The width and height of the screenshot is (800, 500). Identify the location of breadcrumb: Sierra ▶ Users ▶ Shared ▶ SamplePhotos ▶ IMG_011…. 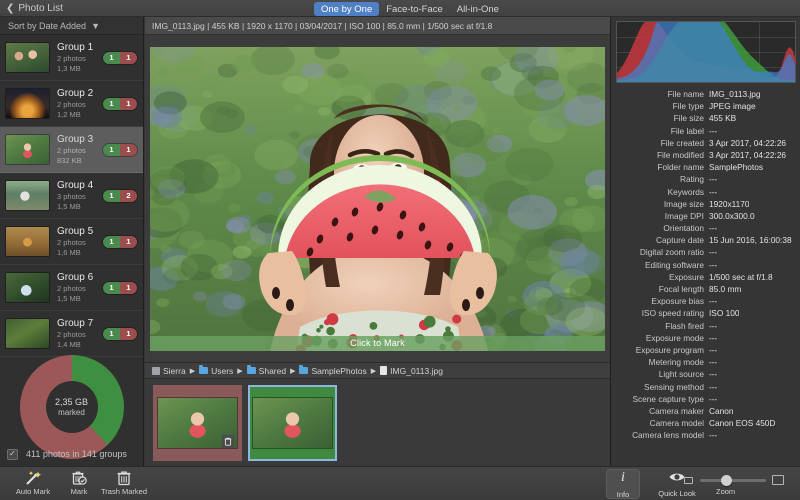
(377, 370).